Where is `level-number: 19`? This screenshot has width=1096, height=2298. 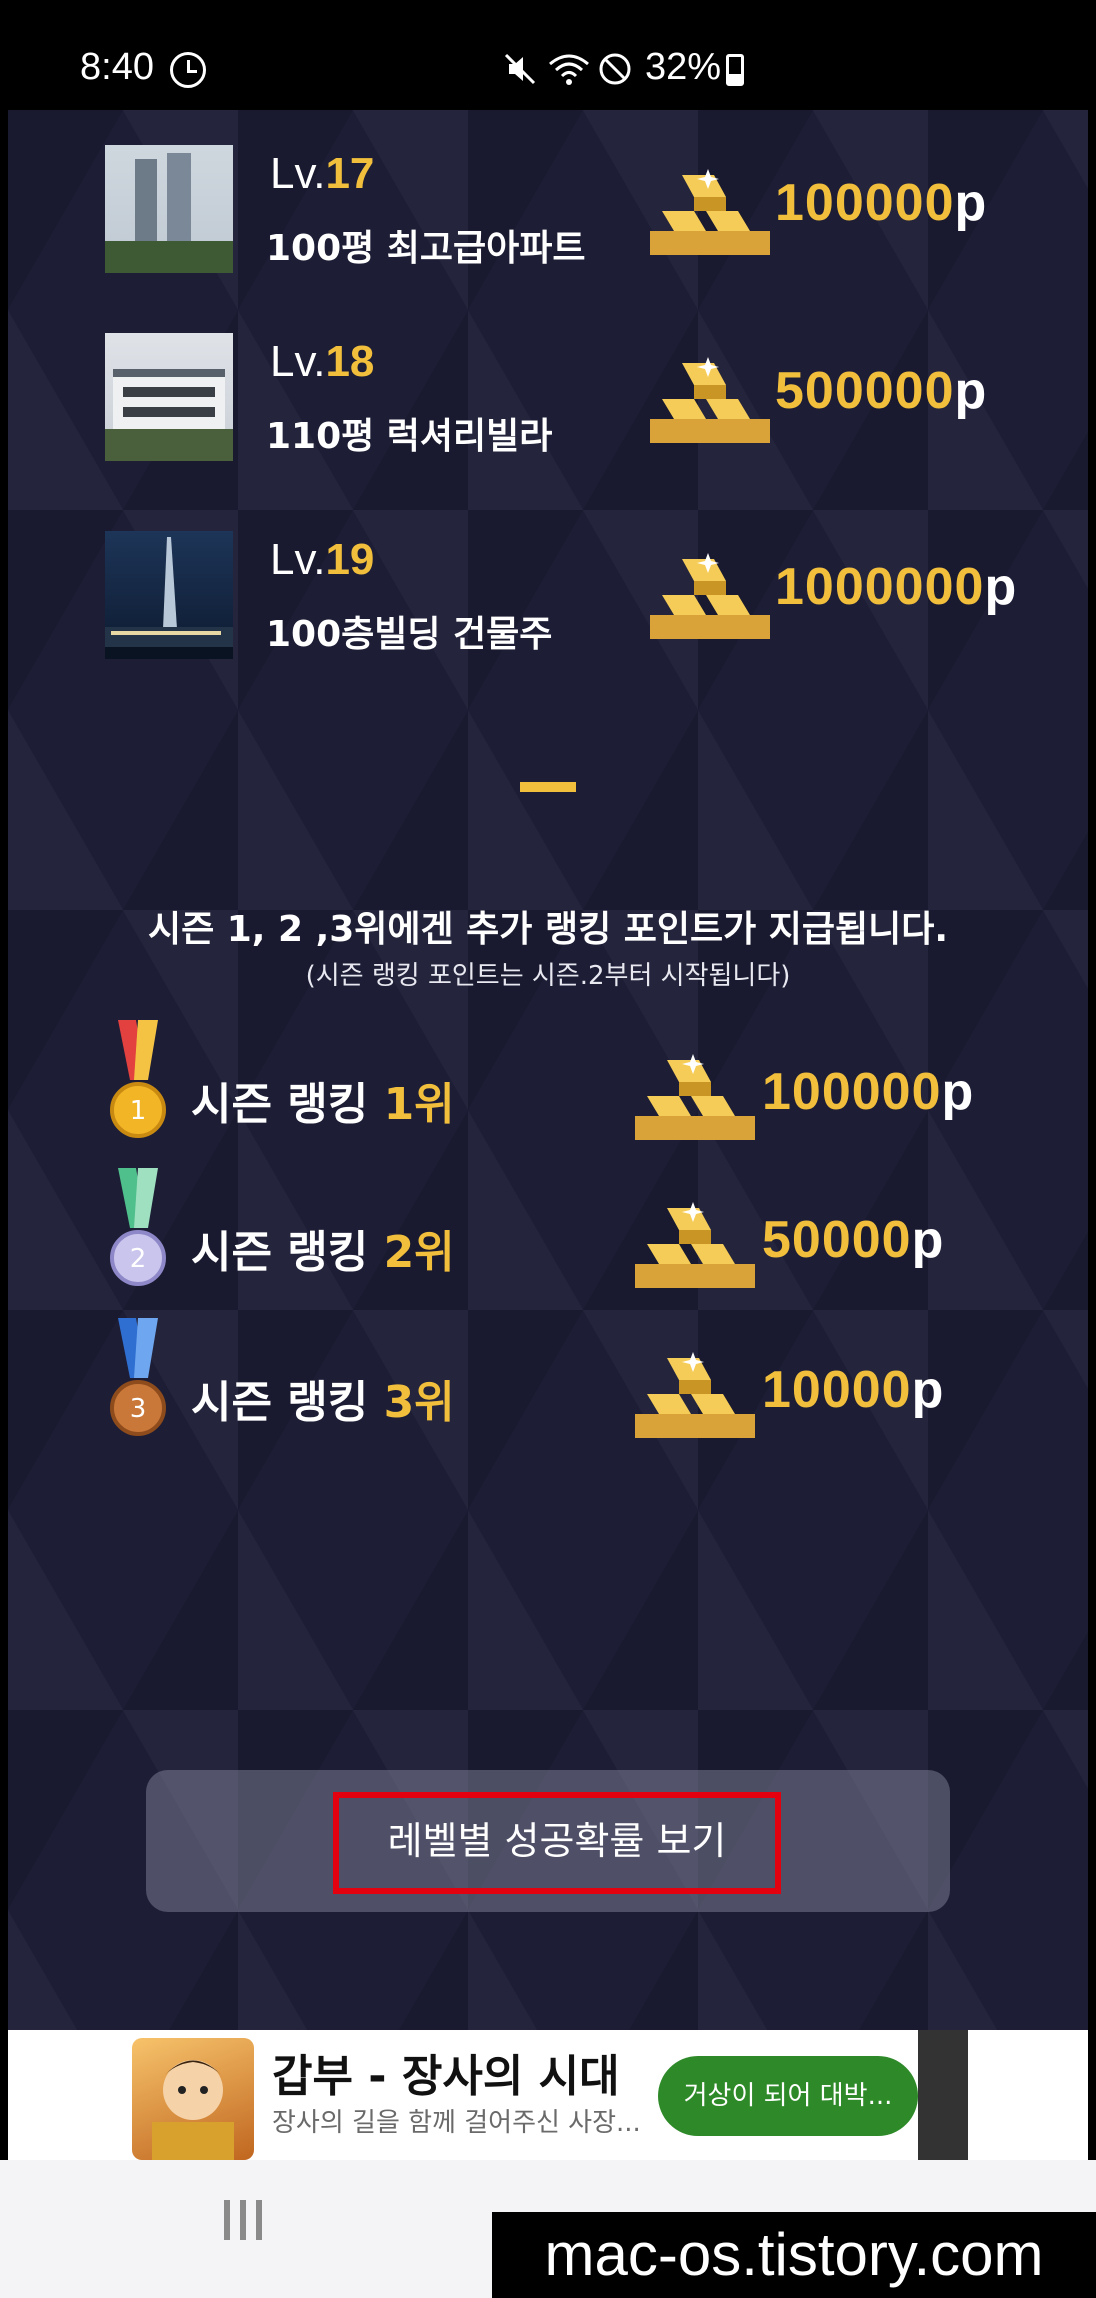 level-number: 19 is located at coordinates (350, 559).